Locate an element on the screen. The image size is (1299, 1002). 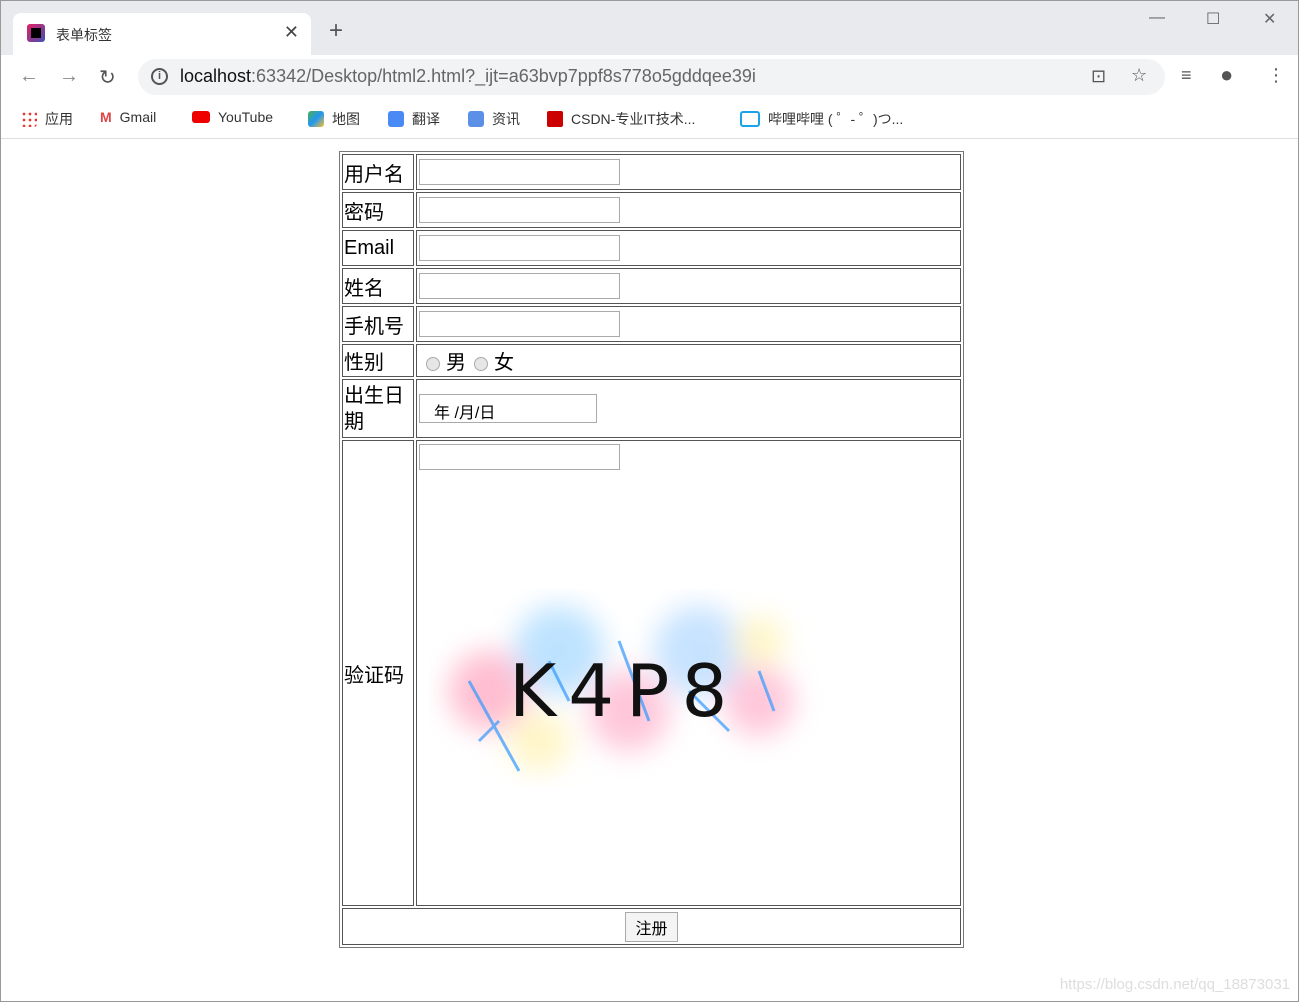
username-label: 用户名 is located at coordinates (378, 172).